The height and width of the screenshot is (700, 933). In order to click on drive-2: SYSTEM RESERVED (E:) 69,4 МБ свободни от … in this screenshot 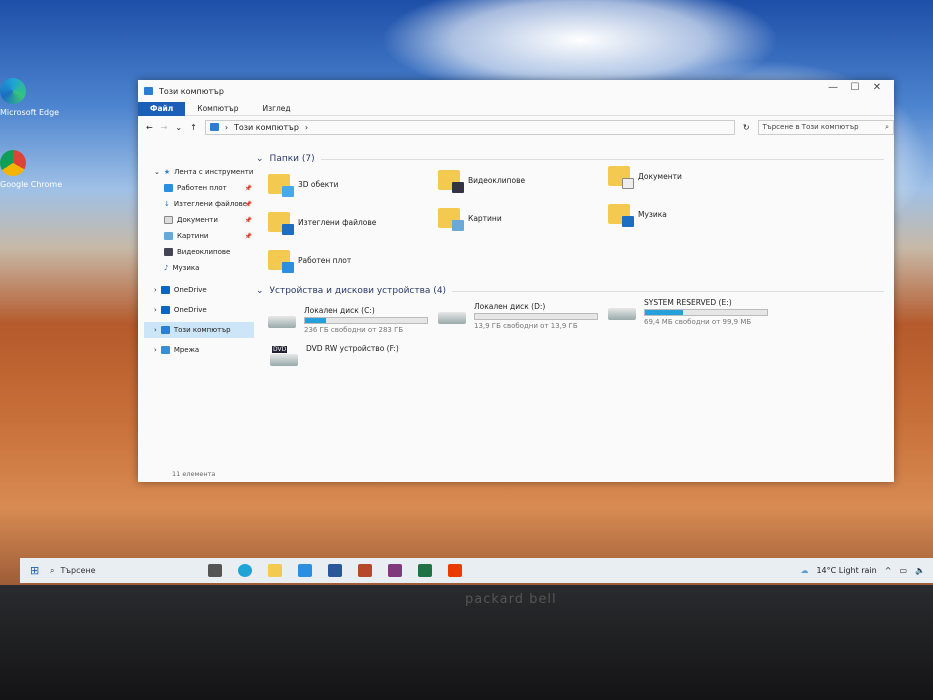, I will do `click(688, 312)`.